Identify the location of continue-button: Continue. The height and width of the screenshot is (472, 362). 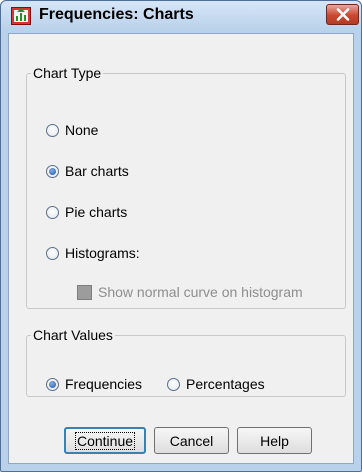
(105, 440).